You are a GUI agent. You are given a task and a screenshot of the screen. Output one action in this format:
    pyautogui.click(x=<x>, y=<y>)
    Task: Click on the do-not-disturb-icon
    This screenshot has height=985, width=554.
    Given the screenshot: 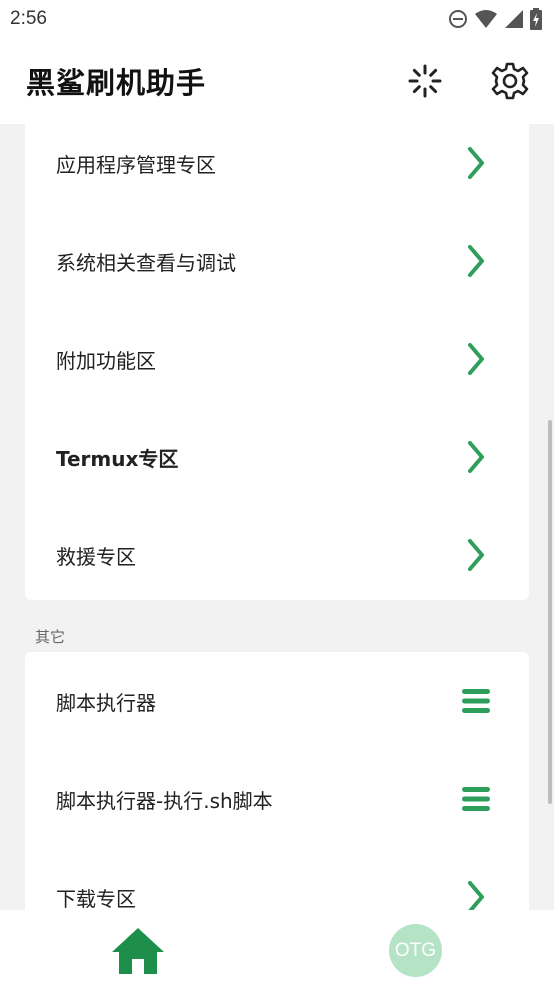 What is the action you would take?
    pyautogui.click(x=458, y=19)
    